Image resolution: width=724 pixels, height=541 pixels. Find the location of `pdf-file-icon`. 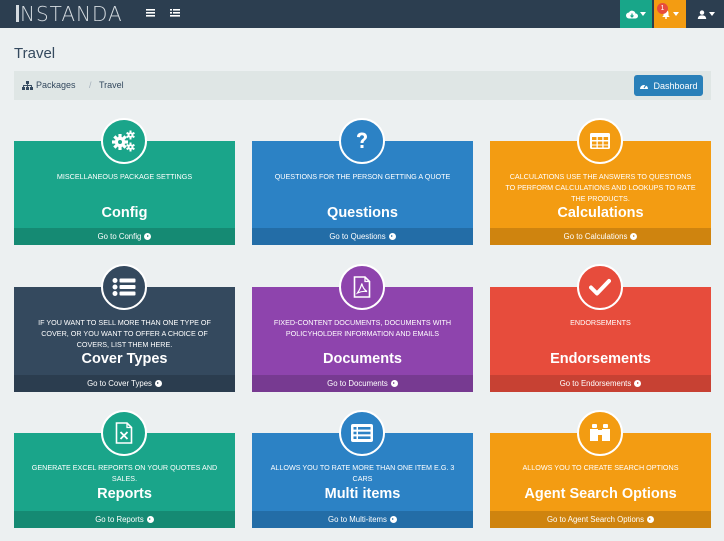

pdf-file-icon is located at coordinates (362, 287).